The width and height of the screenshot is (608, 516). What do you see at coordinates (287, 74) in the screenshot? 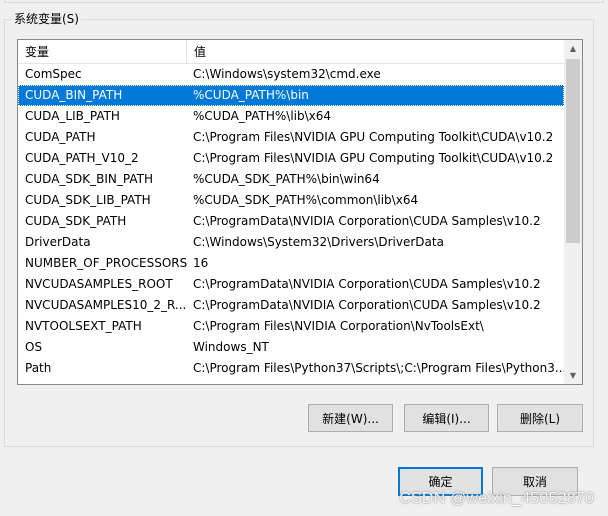
I see `variable-value: C:\Windows\system32\cmd.exe` at bounding box center [287, 74].